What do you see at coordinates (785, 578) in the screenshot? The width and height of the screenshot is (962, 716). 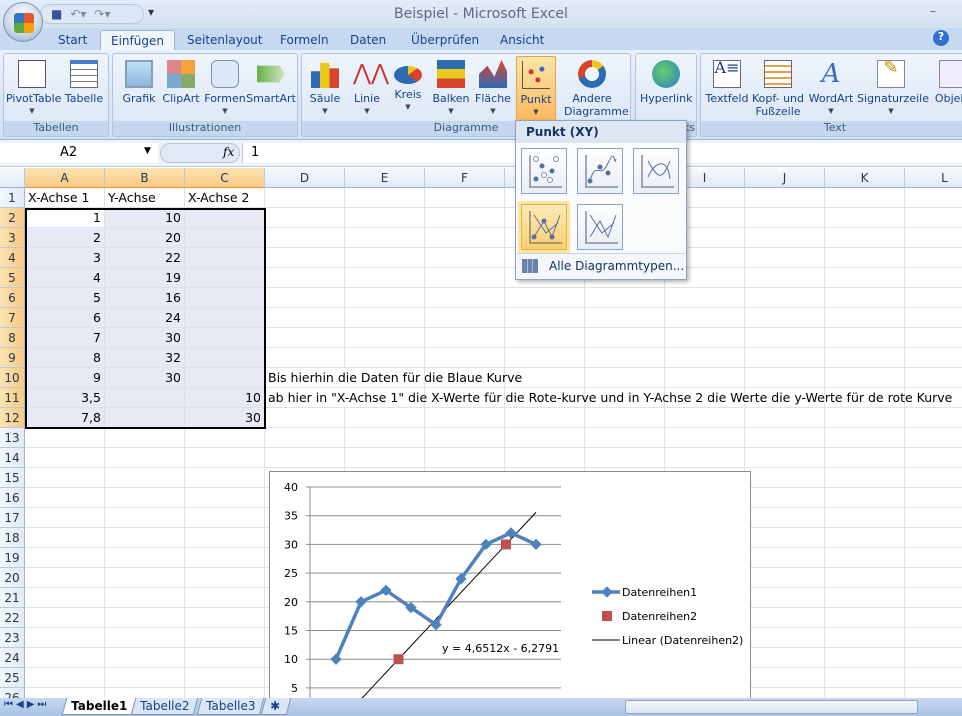 I see `cell-J20` at bounding box center [785, 578].